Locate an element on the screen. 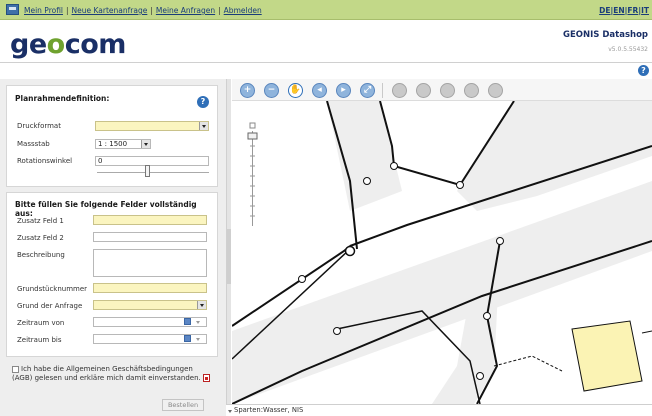 This screenshot has width=652, height=416. measure-icon is located at coordinates (447, 90).